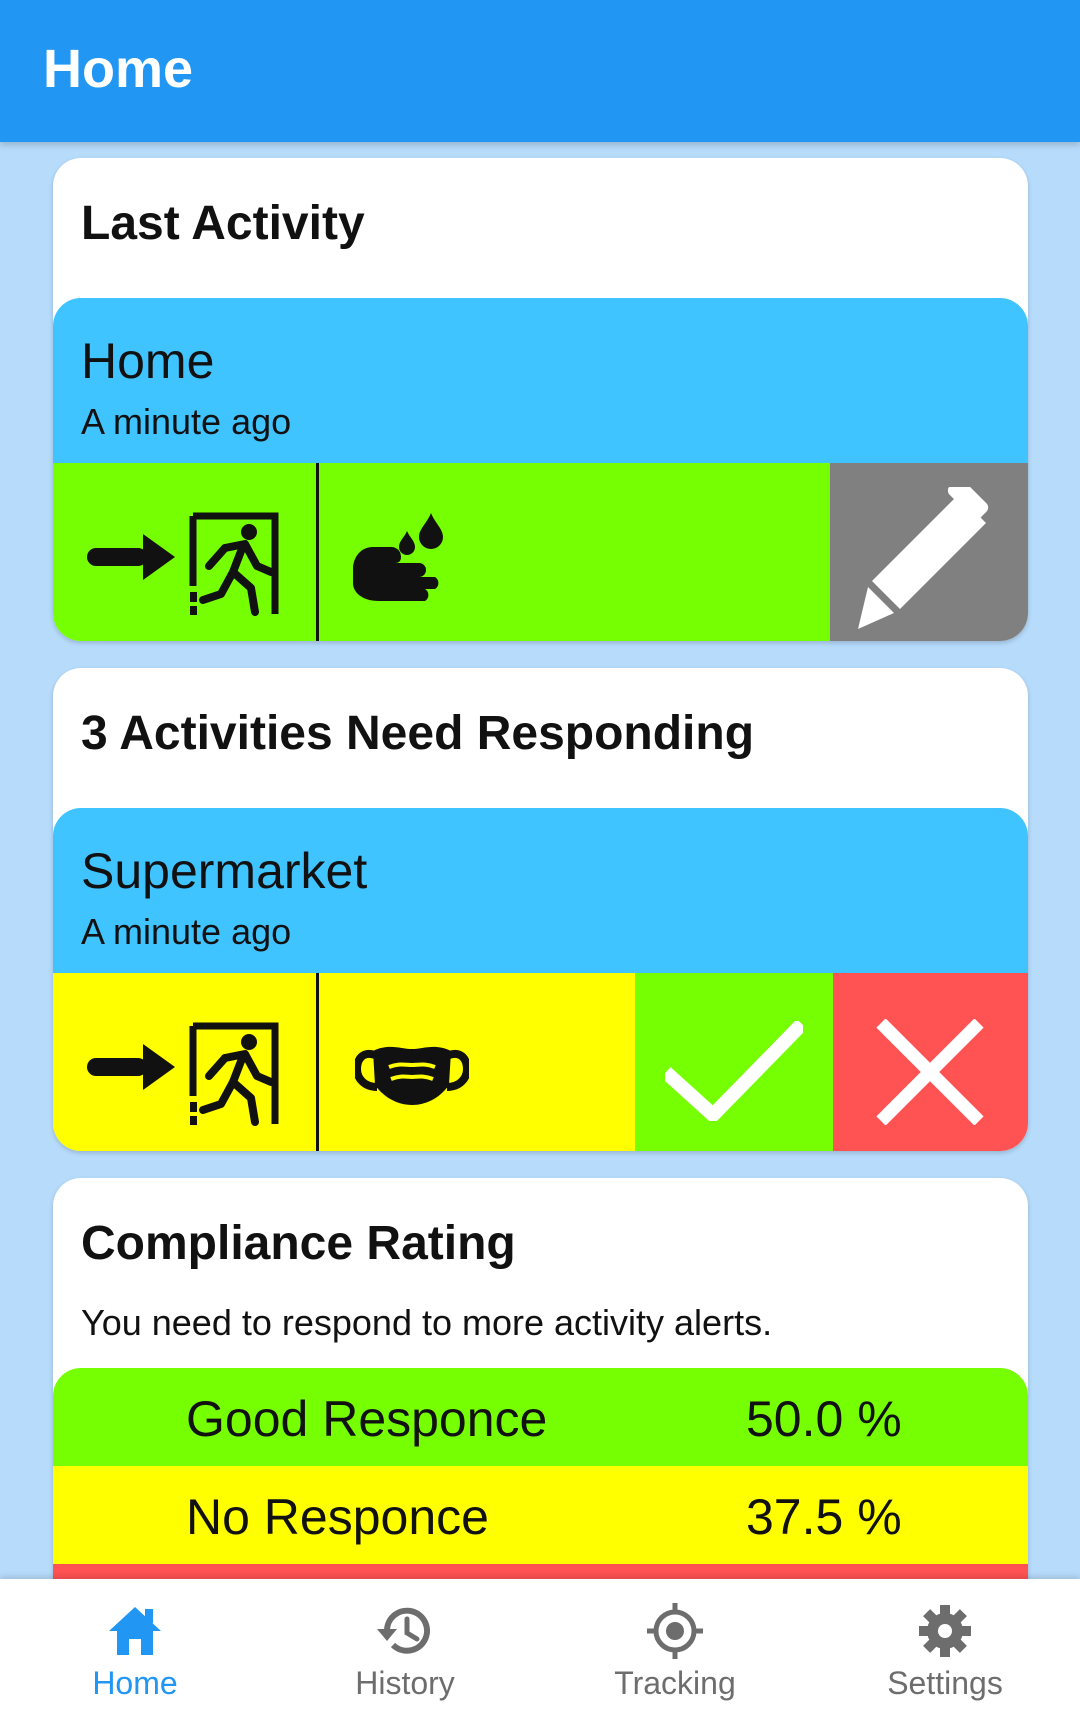  I want to click on activity-place: Supermarket, so click(224, 871).